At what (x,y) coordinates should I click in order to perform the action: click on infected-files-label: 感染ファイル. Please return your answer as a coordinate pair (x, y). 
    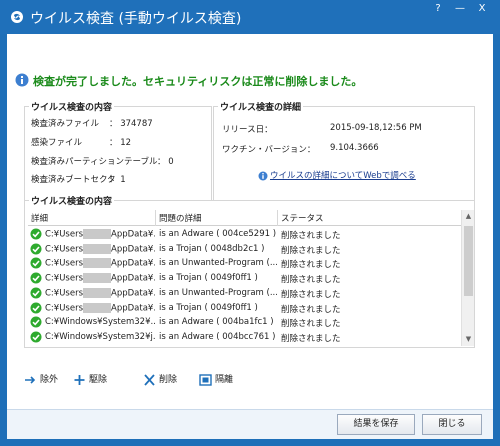
    Looking at the image, I should click on (57, 143).